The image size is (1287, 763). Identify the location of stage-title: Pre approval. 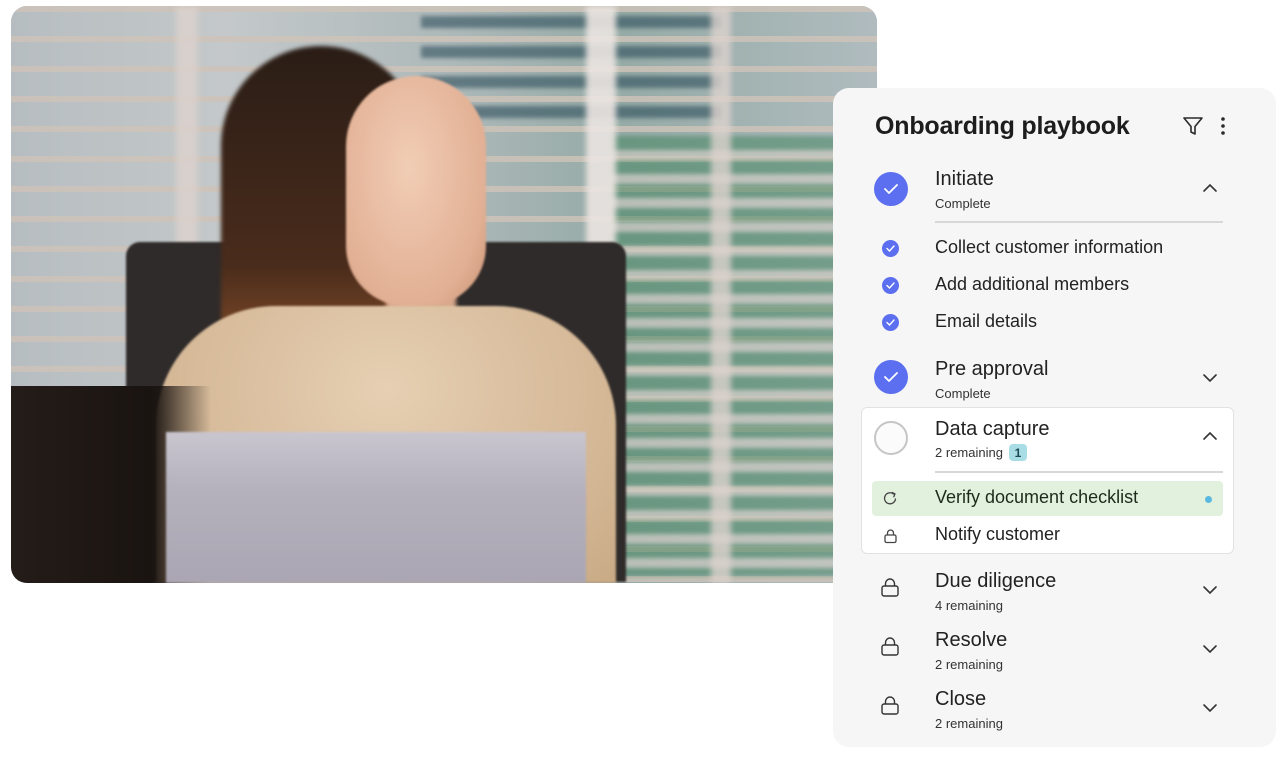
(992, 369).